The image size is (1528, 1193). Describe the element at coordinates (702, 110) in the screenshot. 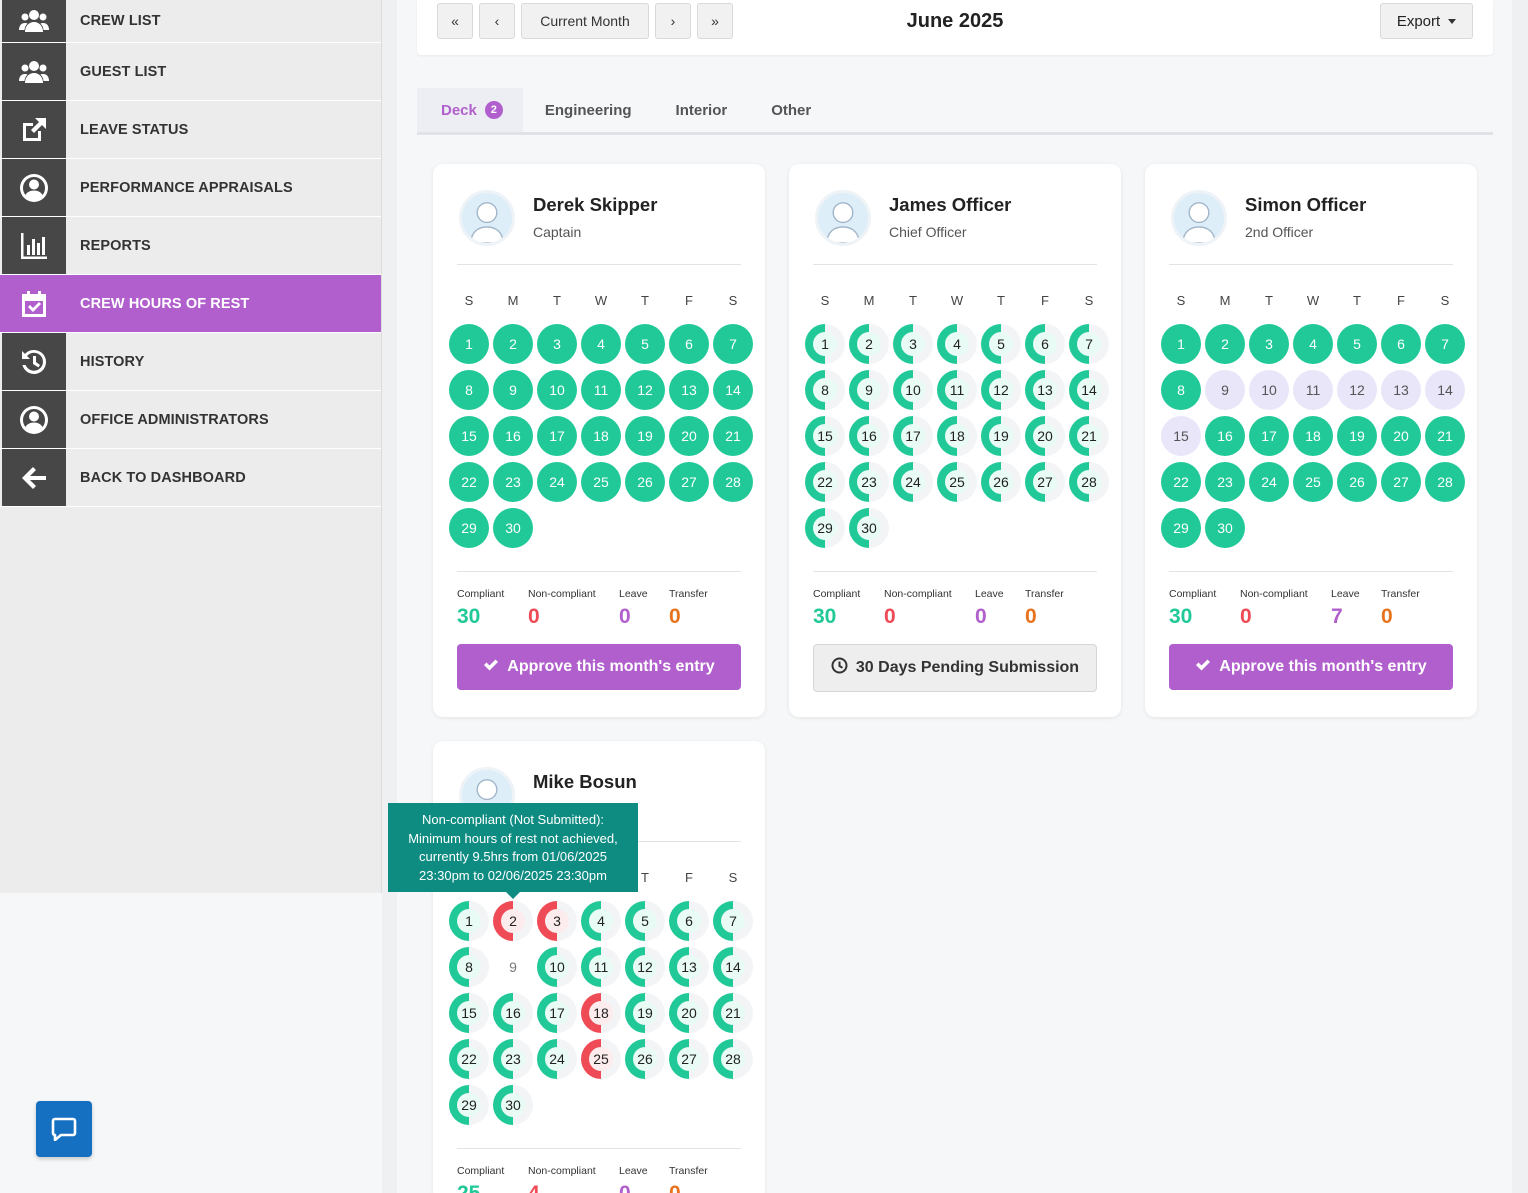

I see `tab-interior: Interior` at that location.